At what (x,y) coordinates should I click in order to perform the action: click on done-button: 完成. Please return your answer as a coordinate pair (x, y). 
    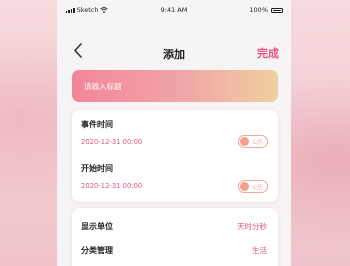
    Looking at the image, I should click on (268, 53).